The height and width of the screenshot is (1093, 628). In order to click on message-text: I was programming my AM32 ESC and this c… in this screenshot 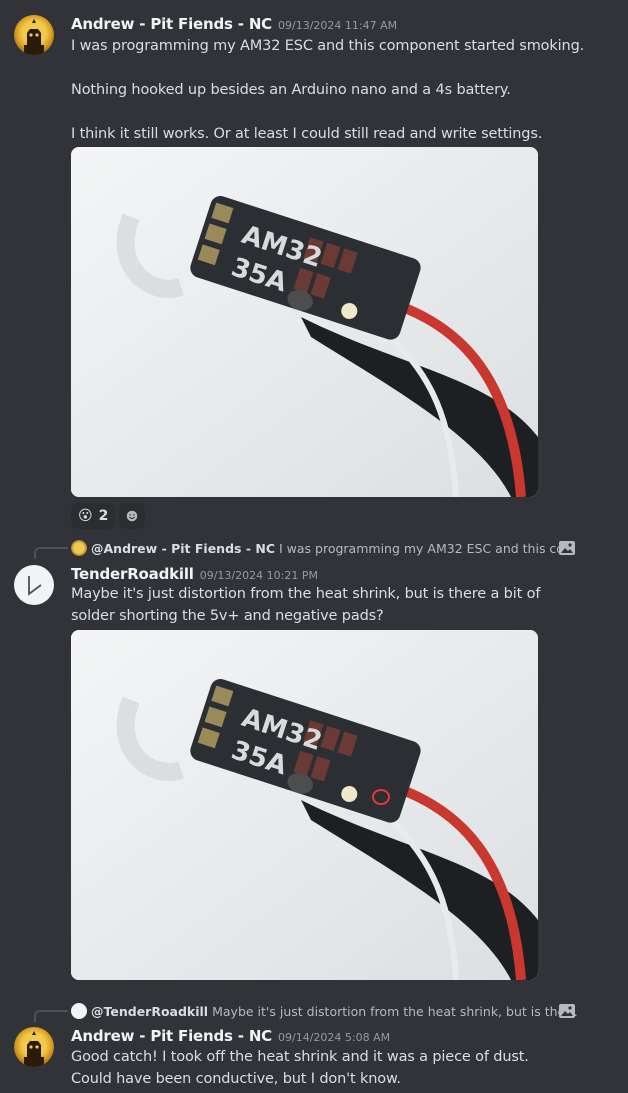, I will do `click(328, 46)`.